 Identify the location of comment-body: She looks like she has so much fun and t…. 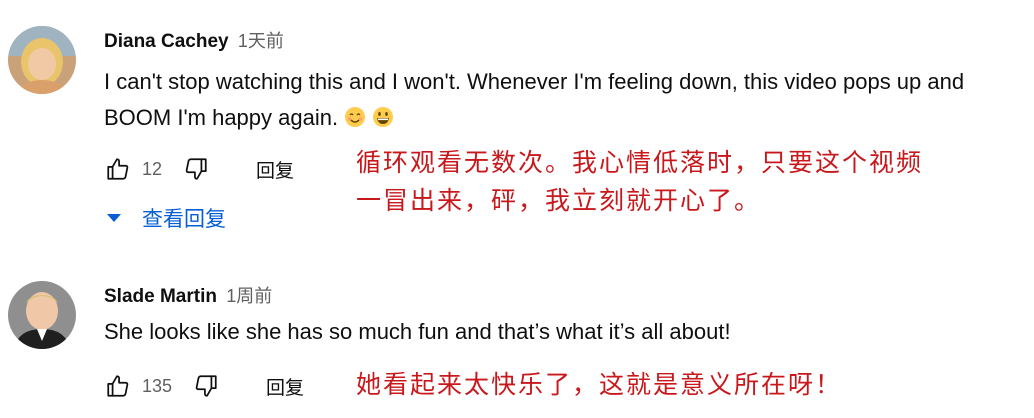
(417, 331).